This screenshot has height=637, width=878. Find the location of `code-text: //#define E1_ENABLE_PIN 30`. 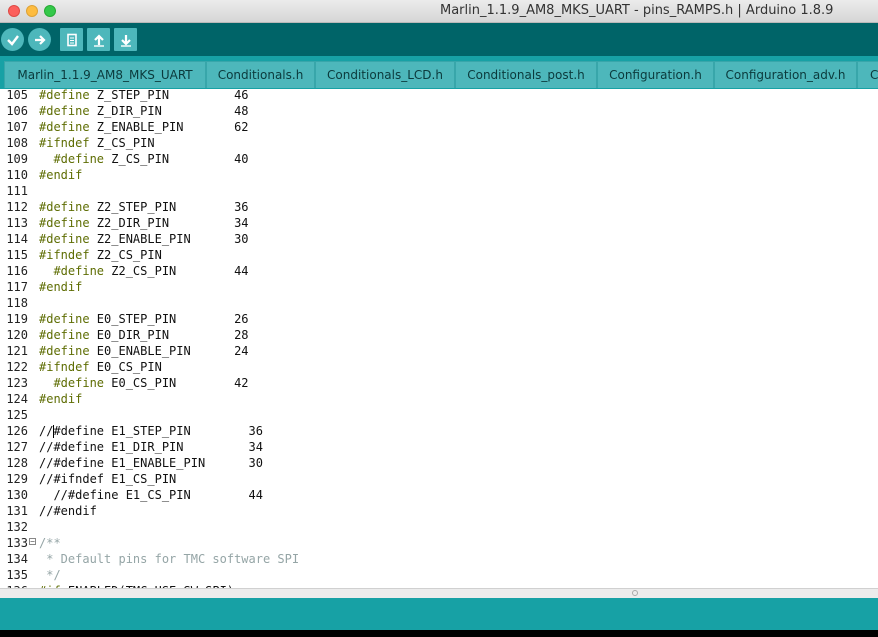

code-text: //#define E1_ENABLE_PIN 30 is located at coordinates (151, 463).